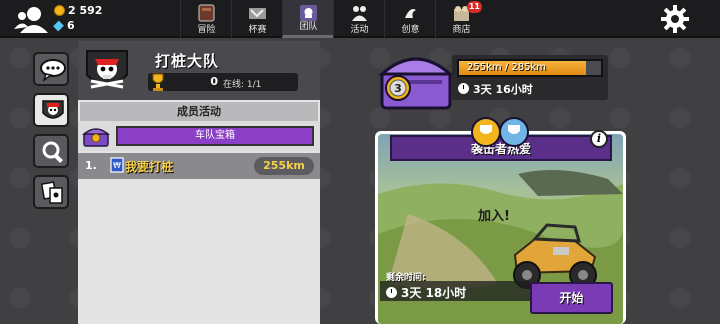  I want to click on team-logo, so click(107, 69).